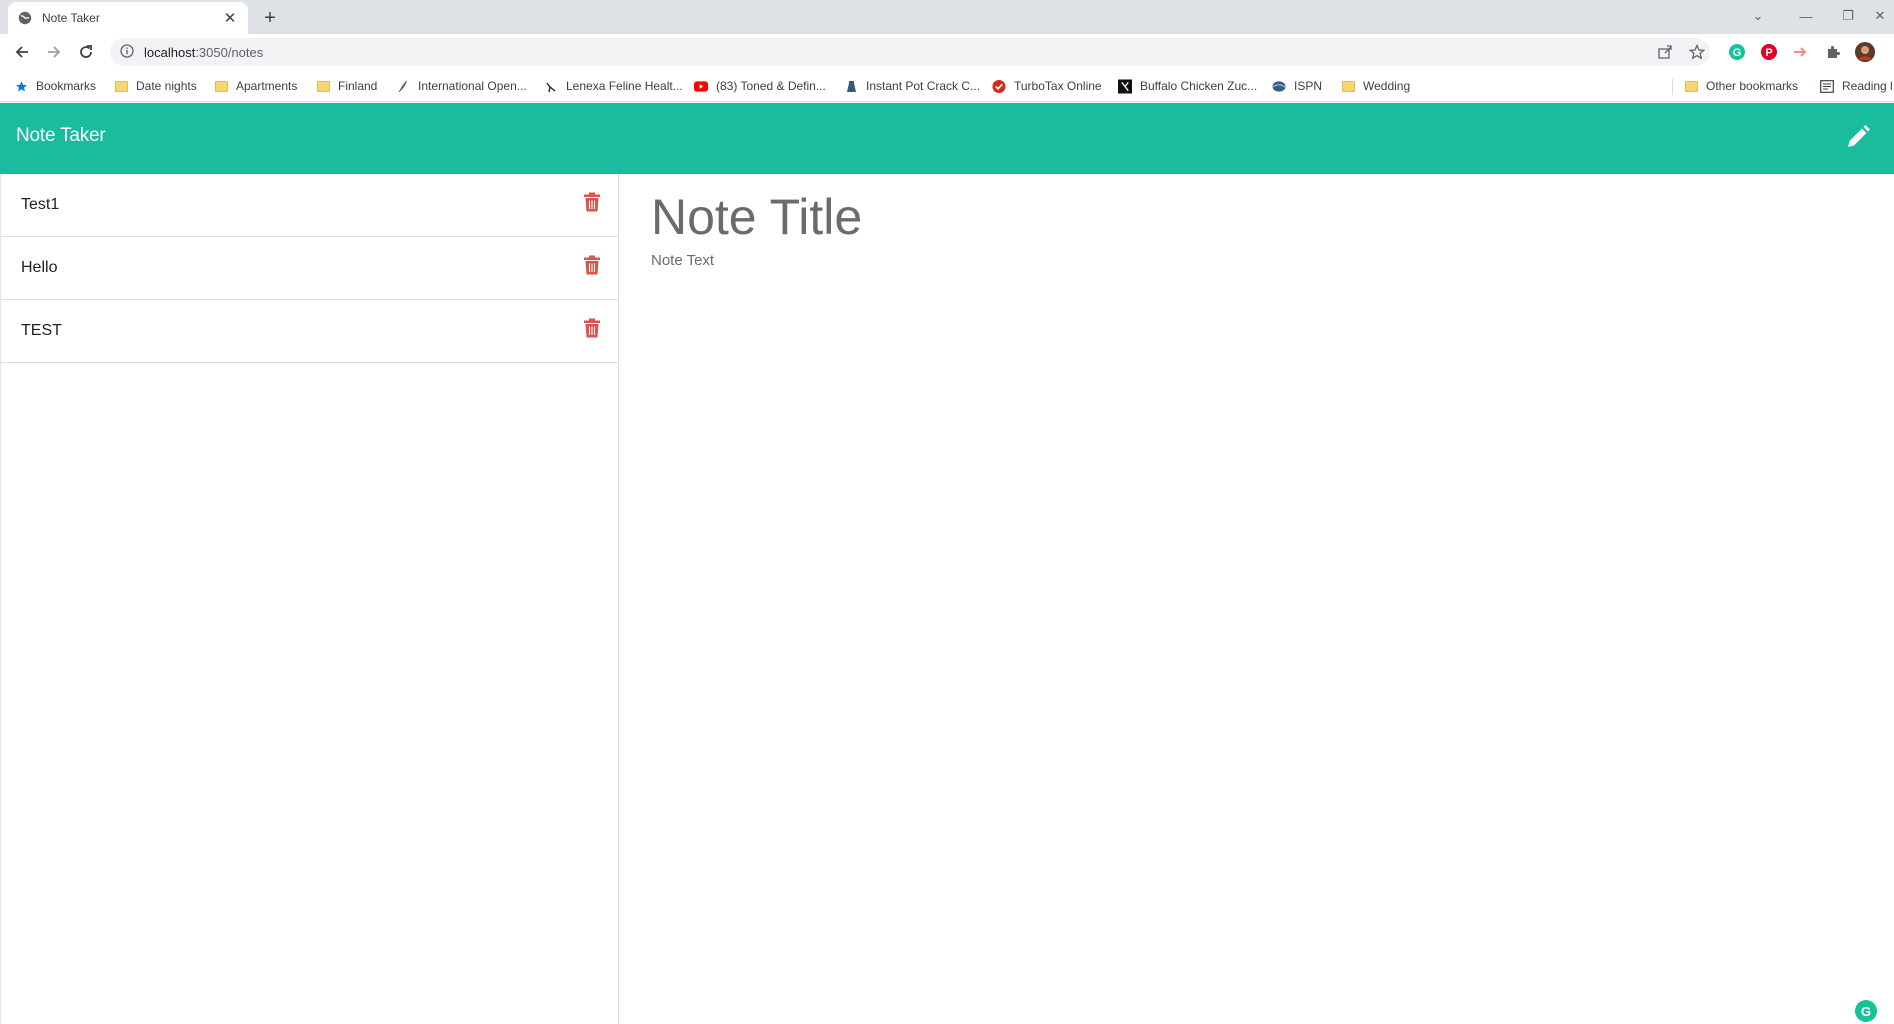  What do you see at coordinates (851, 86) in the screenshot?
I see `pot-icon` at bounding box center [851, 86].